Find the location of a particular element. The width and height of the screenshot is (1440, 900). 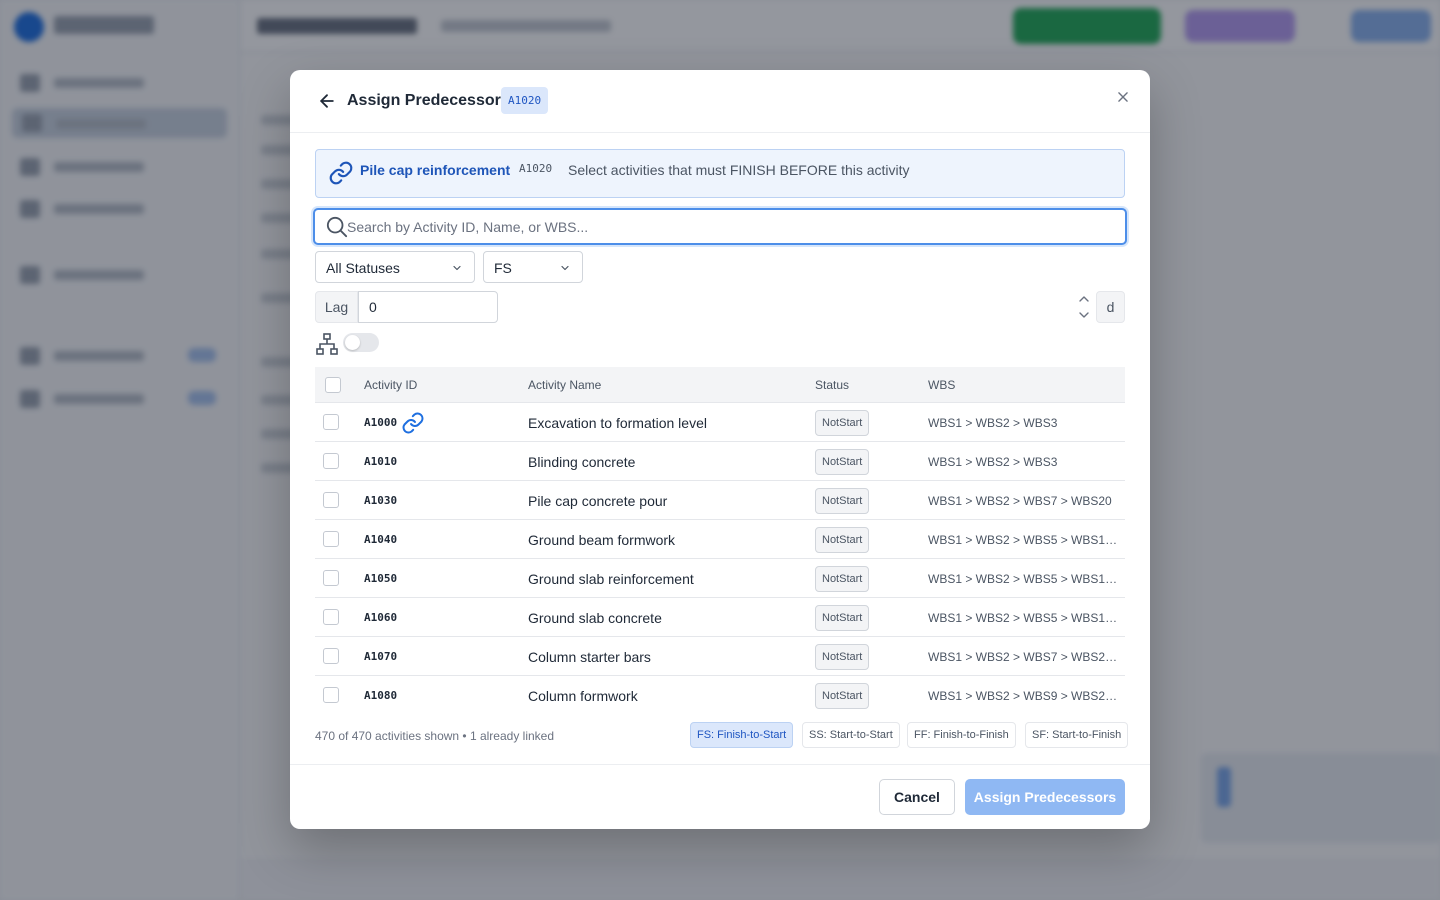

dialog-actions: Cancel Assign Predecessors is located at coordinates (720, 796).